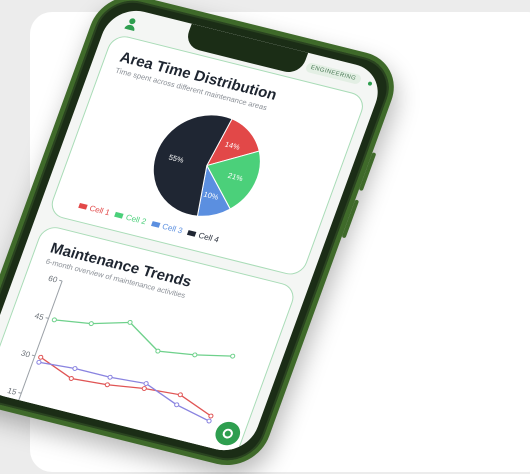 This screenshot has height=474, width=530. What do you see at coordinates (333, 73) in the screenshot?
I see `role-badge: ENGINEERING` at bounding box center [333, 73].